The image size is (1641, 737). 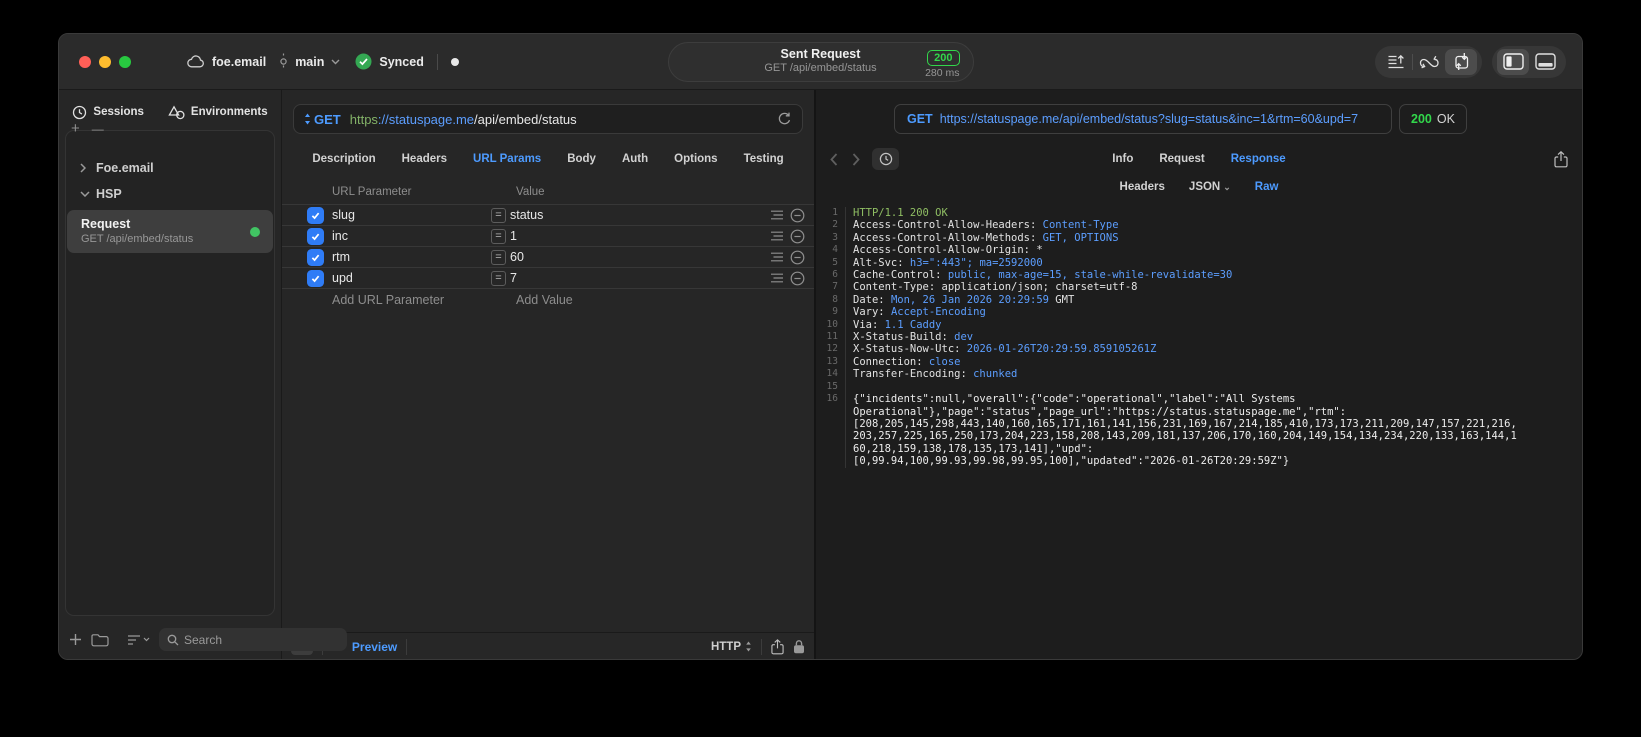 I want to click on code-text: Connection: close, so click(x=907, y=361).